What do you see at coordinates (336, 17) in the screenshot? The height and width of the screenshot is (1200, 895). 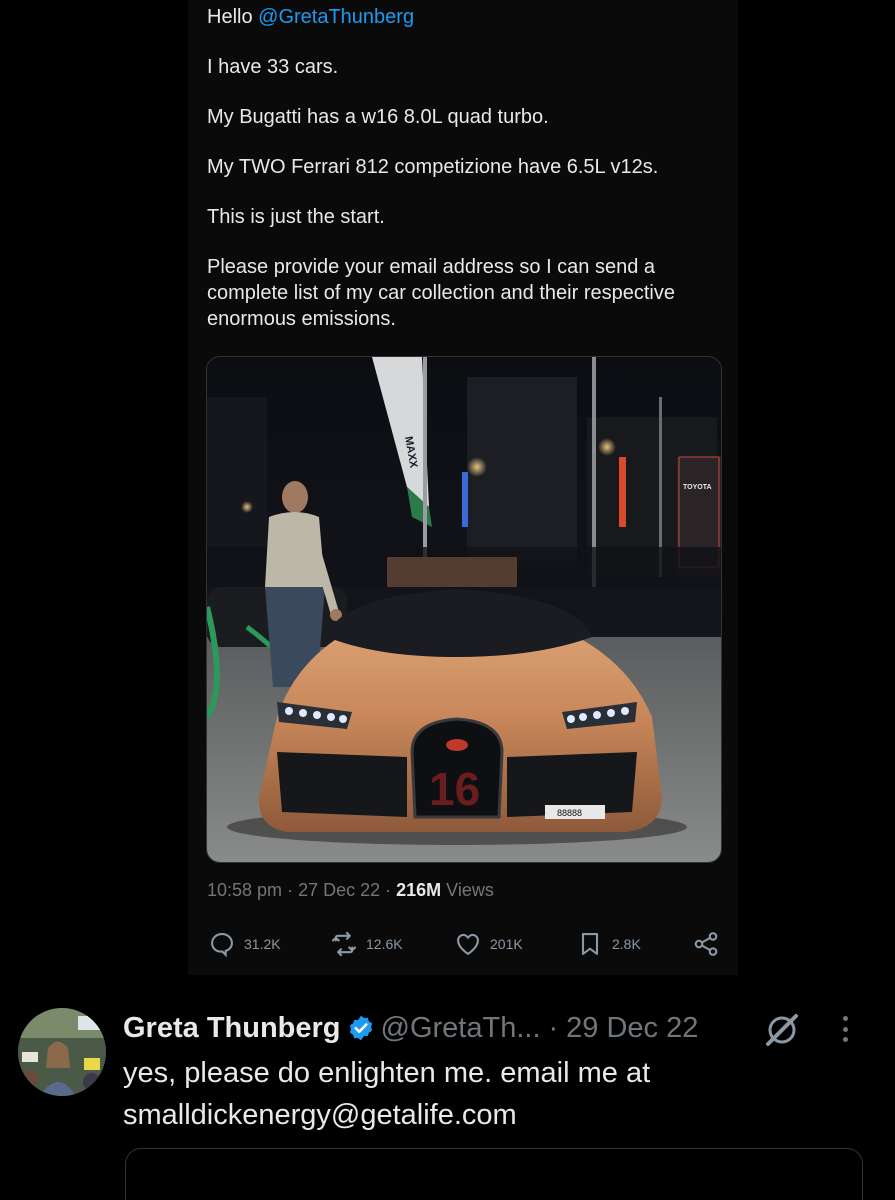 I see `mention-link: @GretaThunberg` at bounding box center [336, 17].